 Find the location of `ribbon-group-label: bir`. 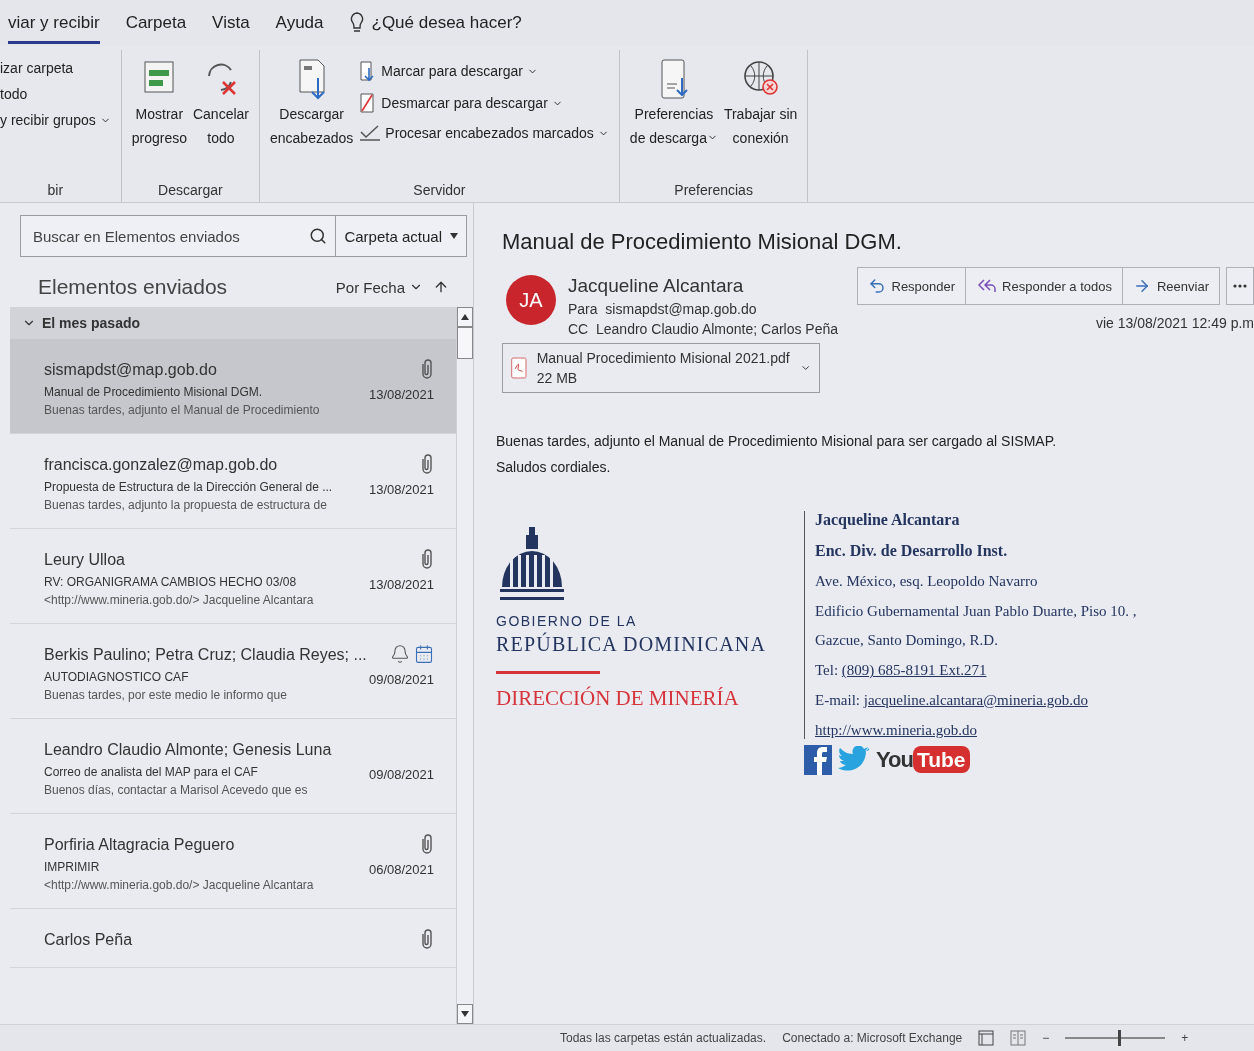

ribbon-group-label: bir is located at coordinates (55, 190).